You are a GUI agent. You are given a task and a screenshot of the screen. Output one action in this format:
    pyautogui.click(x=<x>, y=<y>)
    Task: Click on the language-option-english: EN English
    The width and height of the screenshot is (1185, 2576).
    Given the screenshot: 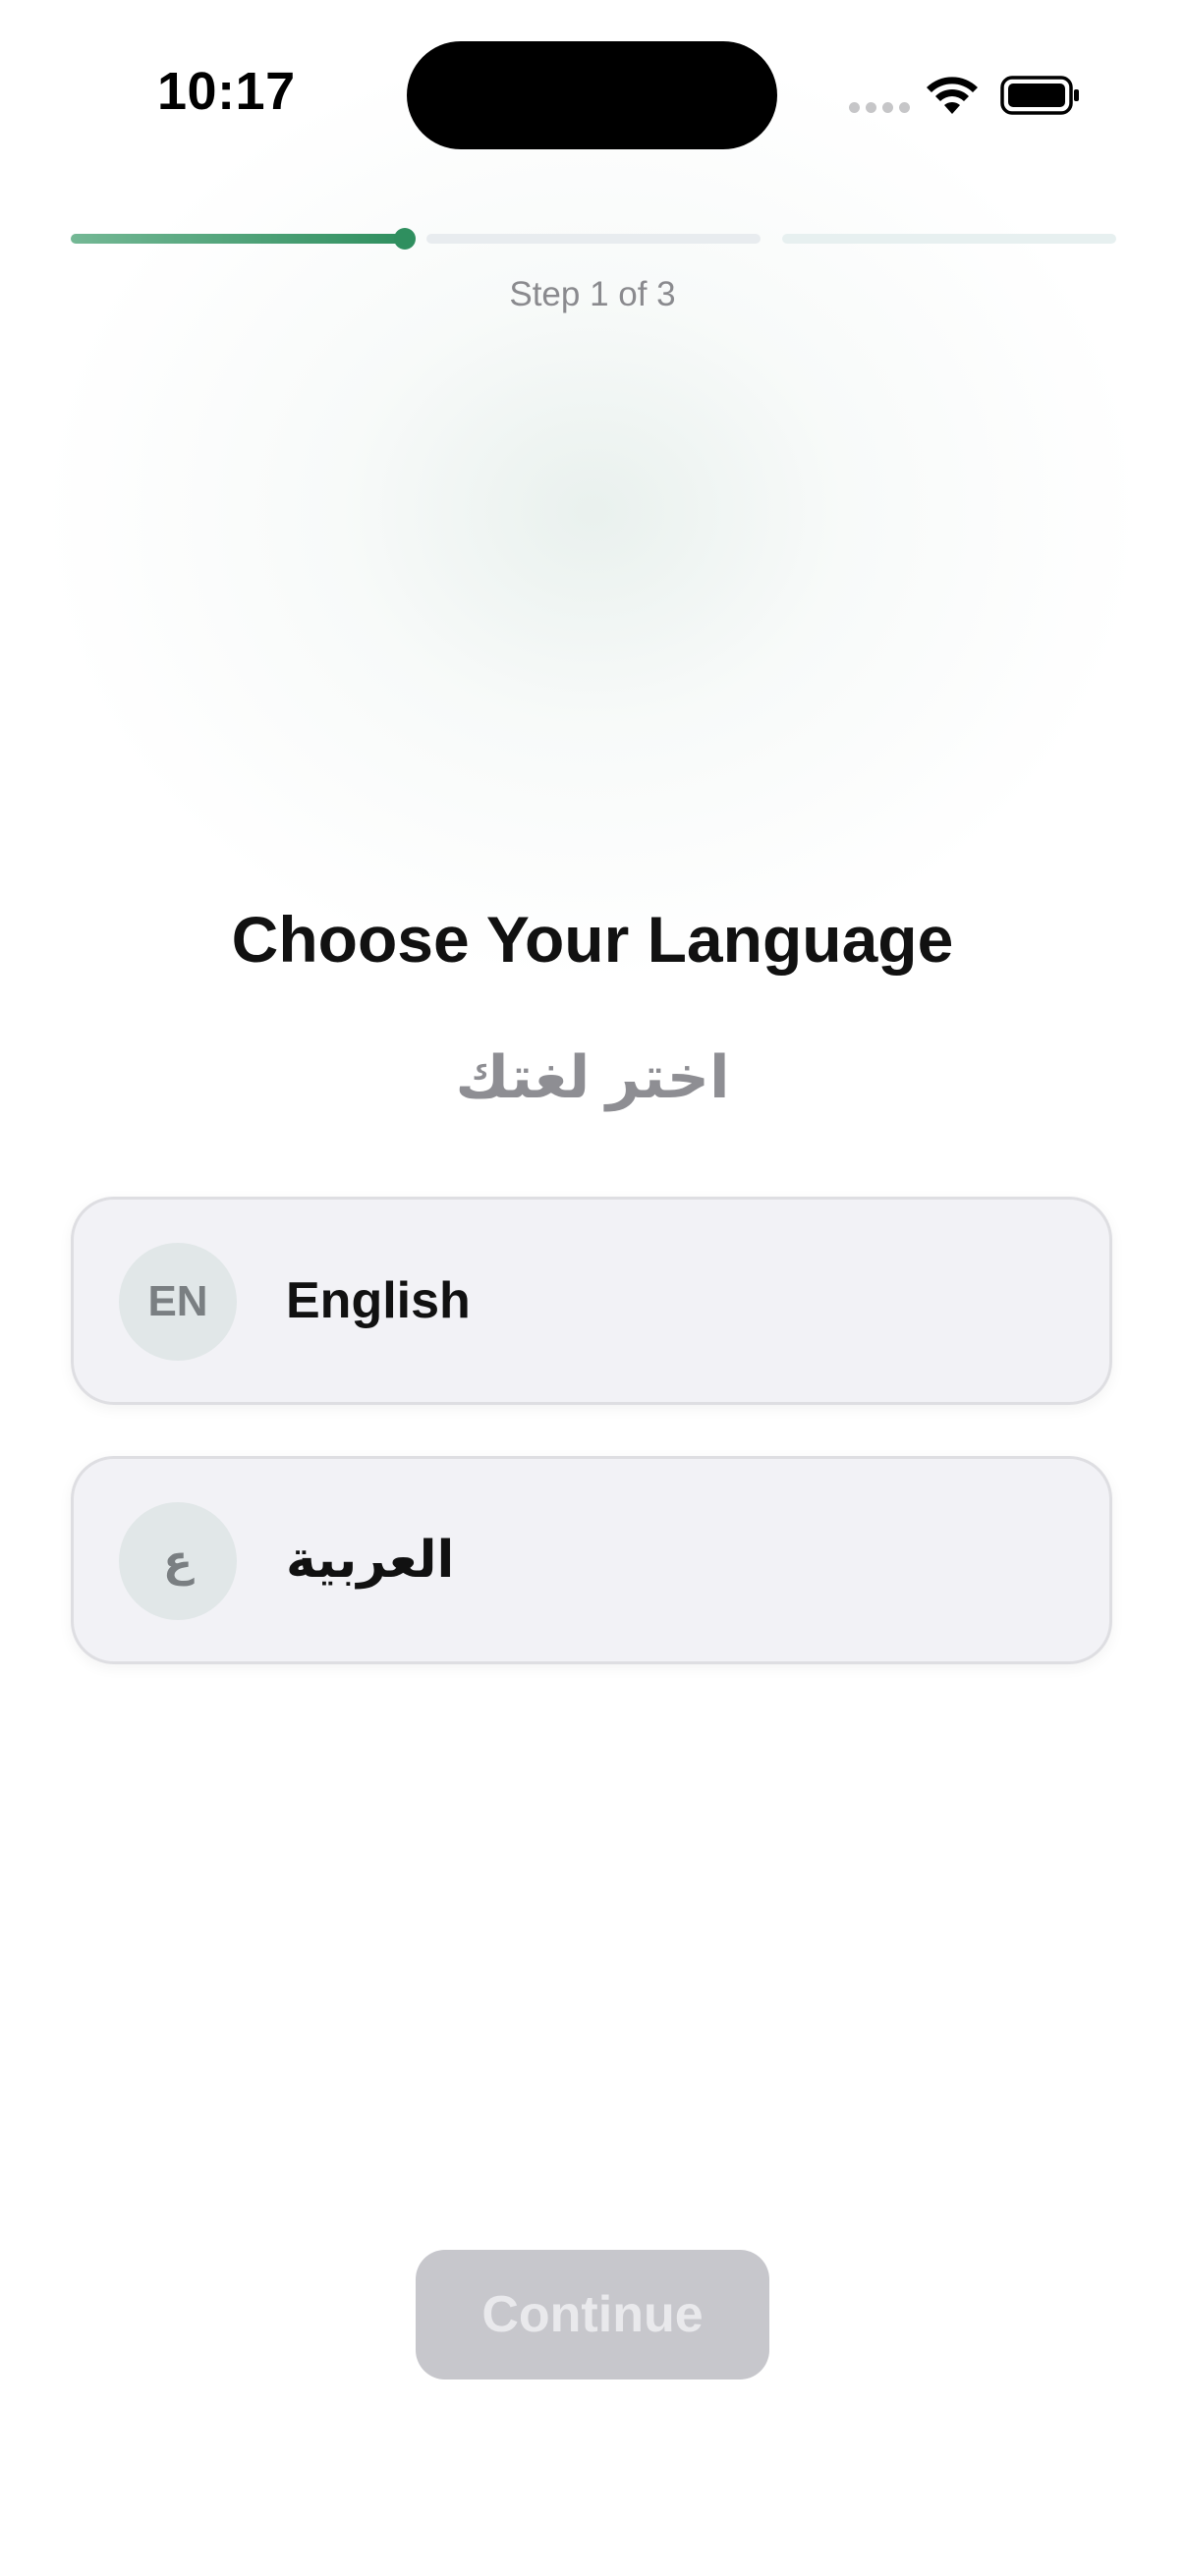 What is the action you would take?
    pyautogui.click(x=592, y=1301)
    